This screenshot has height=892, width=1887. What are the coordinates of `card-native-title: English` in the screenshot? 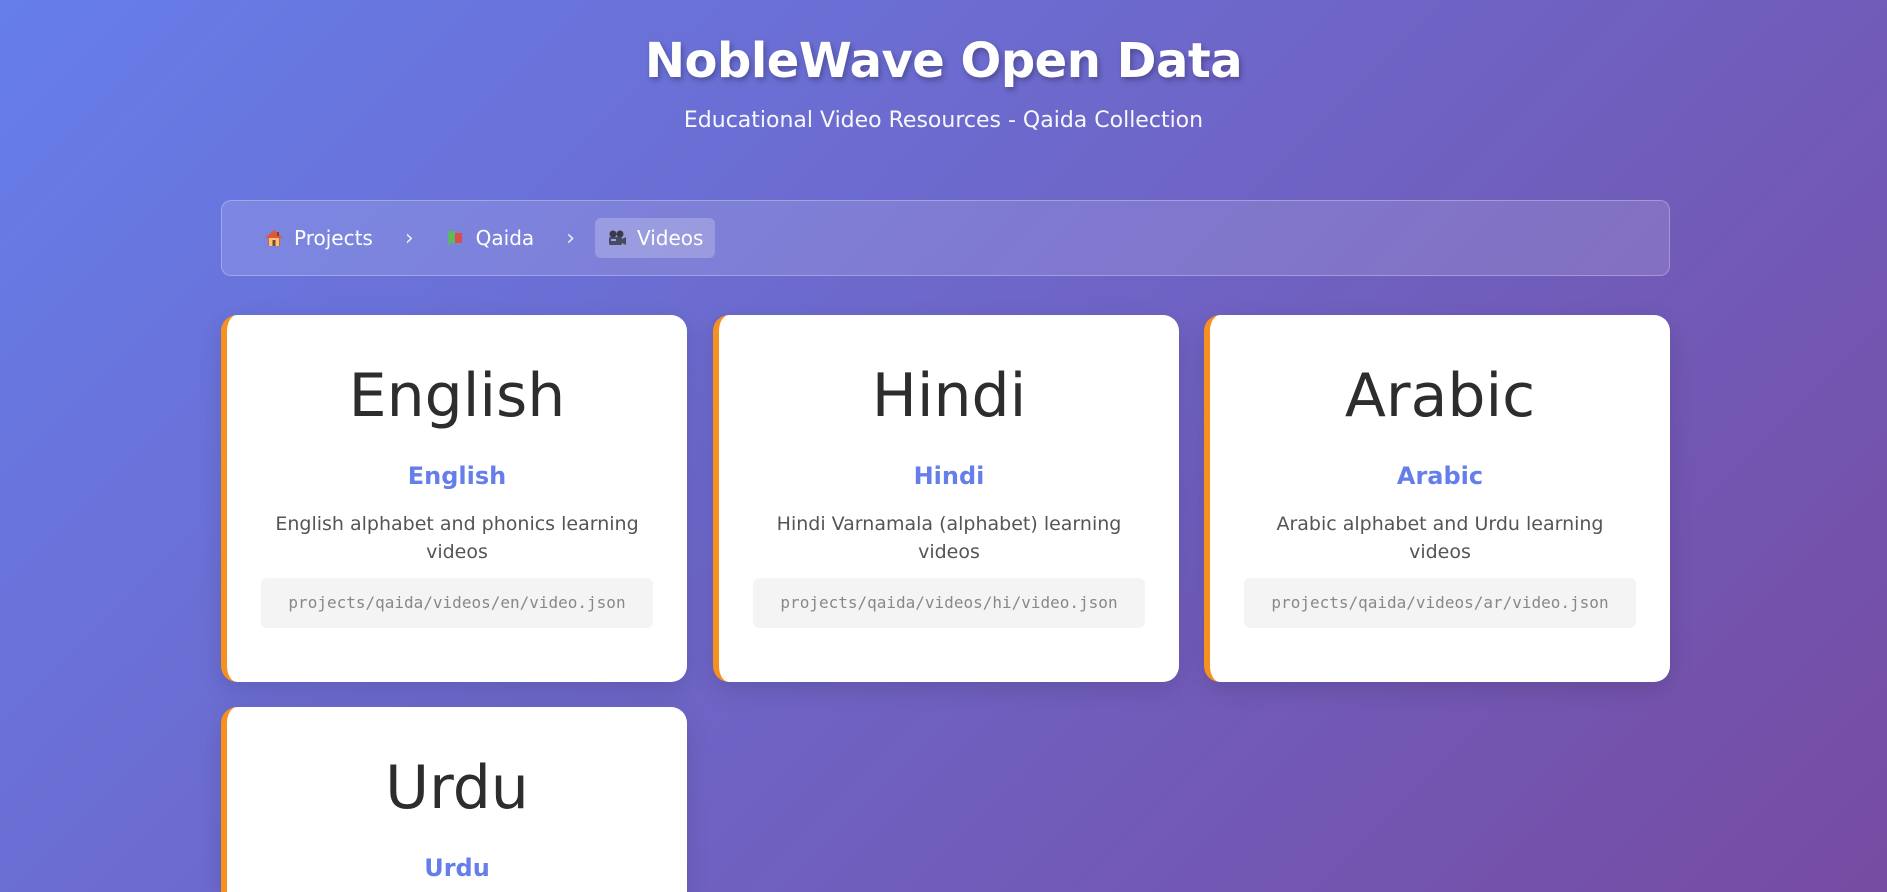 It's located at (457, 396).